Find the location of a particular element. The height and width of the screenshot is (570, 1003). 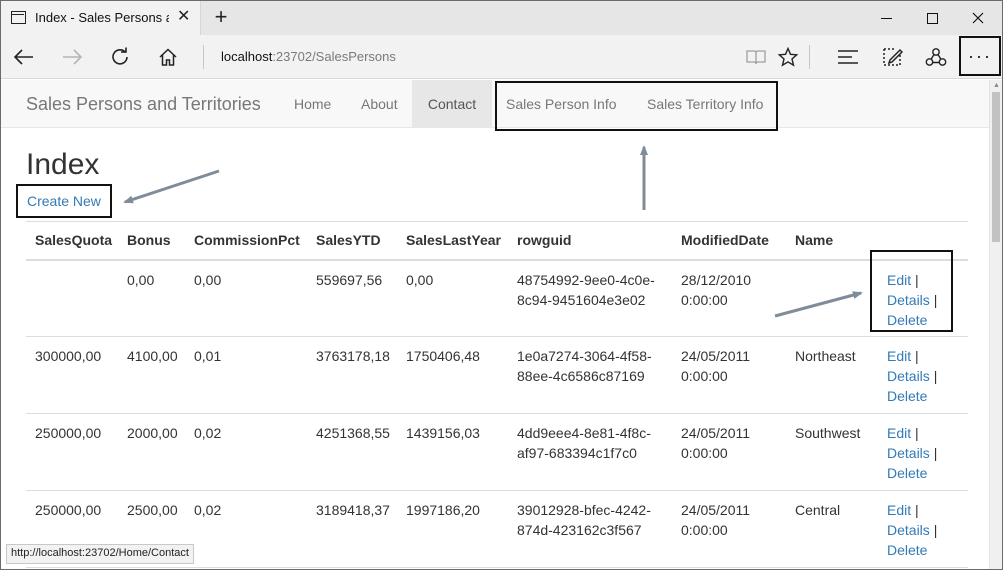

rowguid-line-2: 8c94-9451604e3e02 is located at coordinates (581, 299).